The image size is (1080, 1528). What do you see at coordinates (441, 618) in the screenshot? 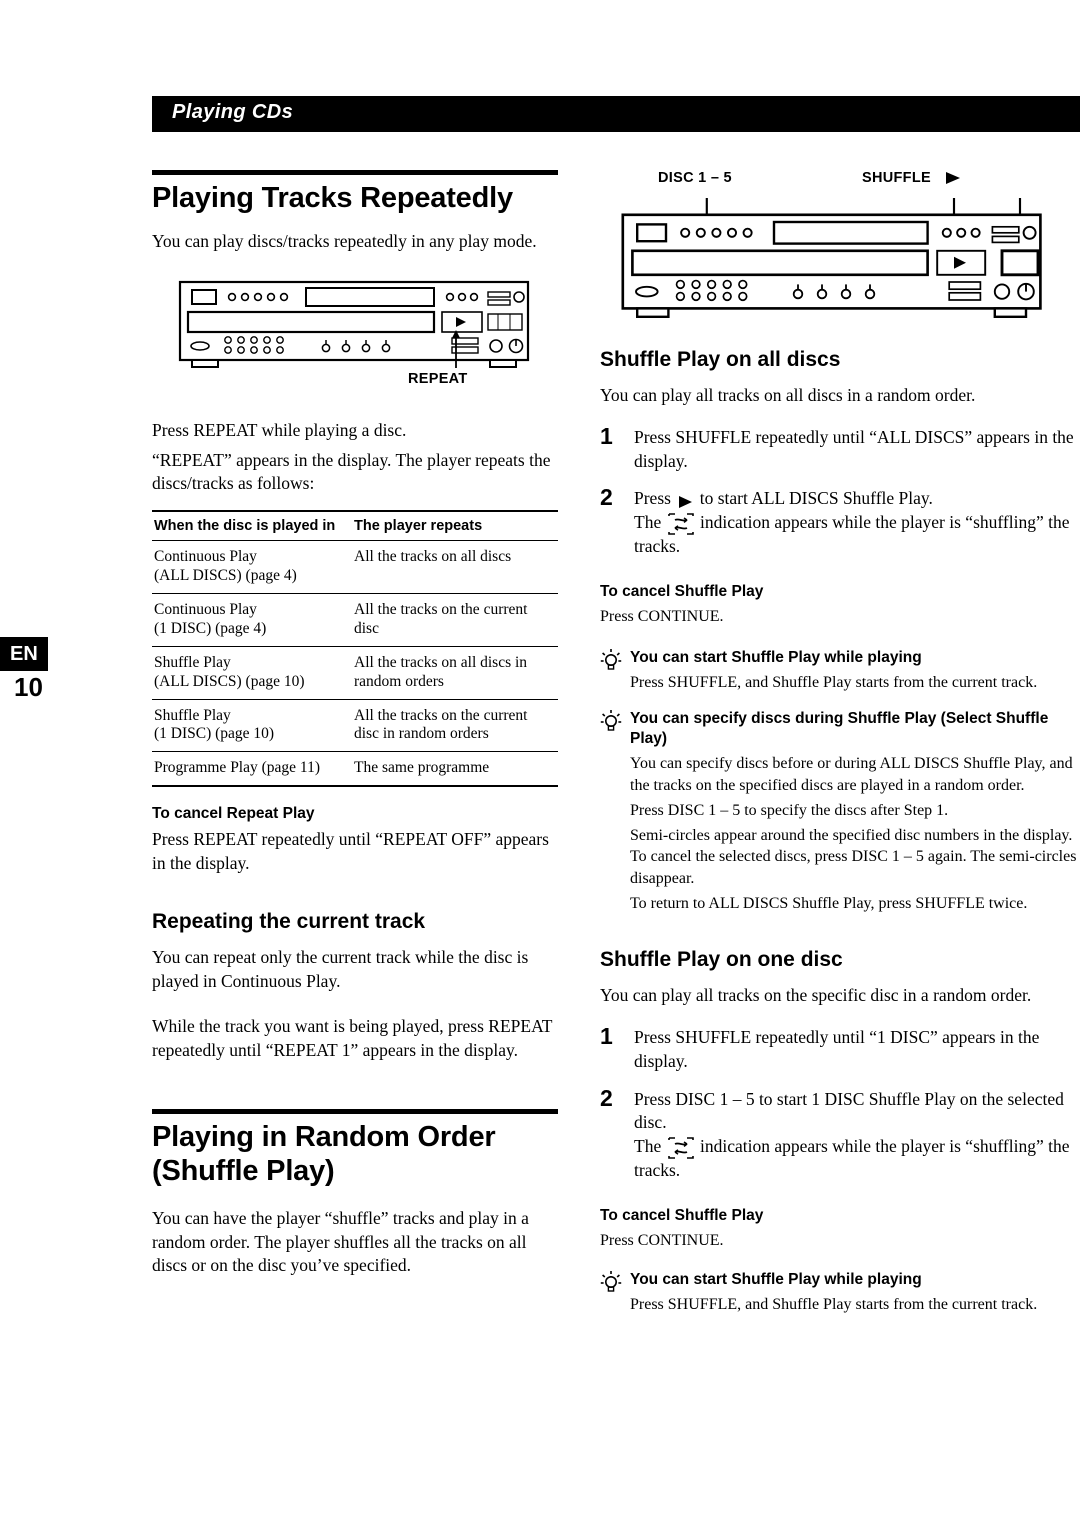
I see `table-cell-result: All the tracks on the current disc` at bounding box center [441, 618].